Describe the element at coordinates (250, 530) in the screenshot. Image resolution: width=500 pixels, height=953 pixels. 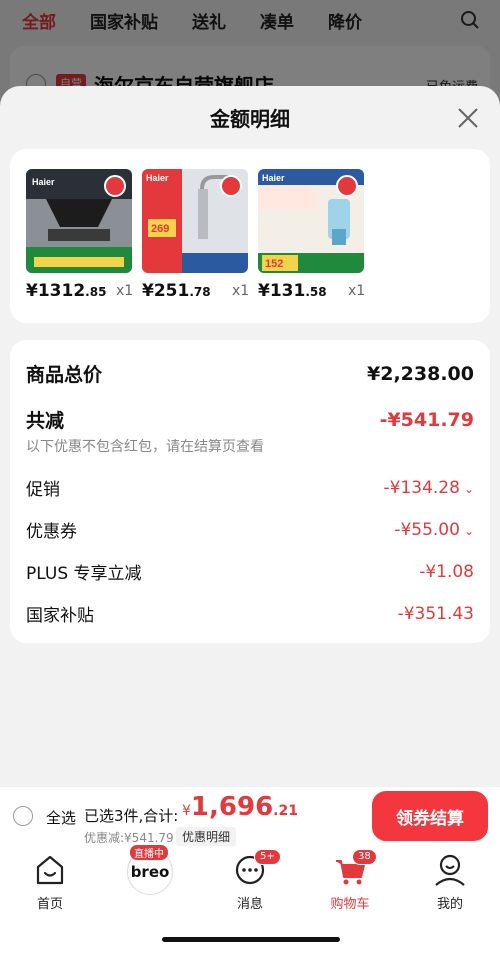
I see `coupon-row: 优惠券 -¥55.00 ⌄` at that location.